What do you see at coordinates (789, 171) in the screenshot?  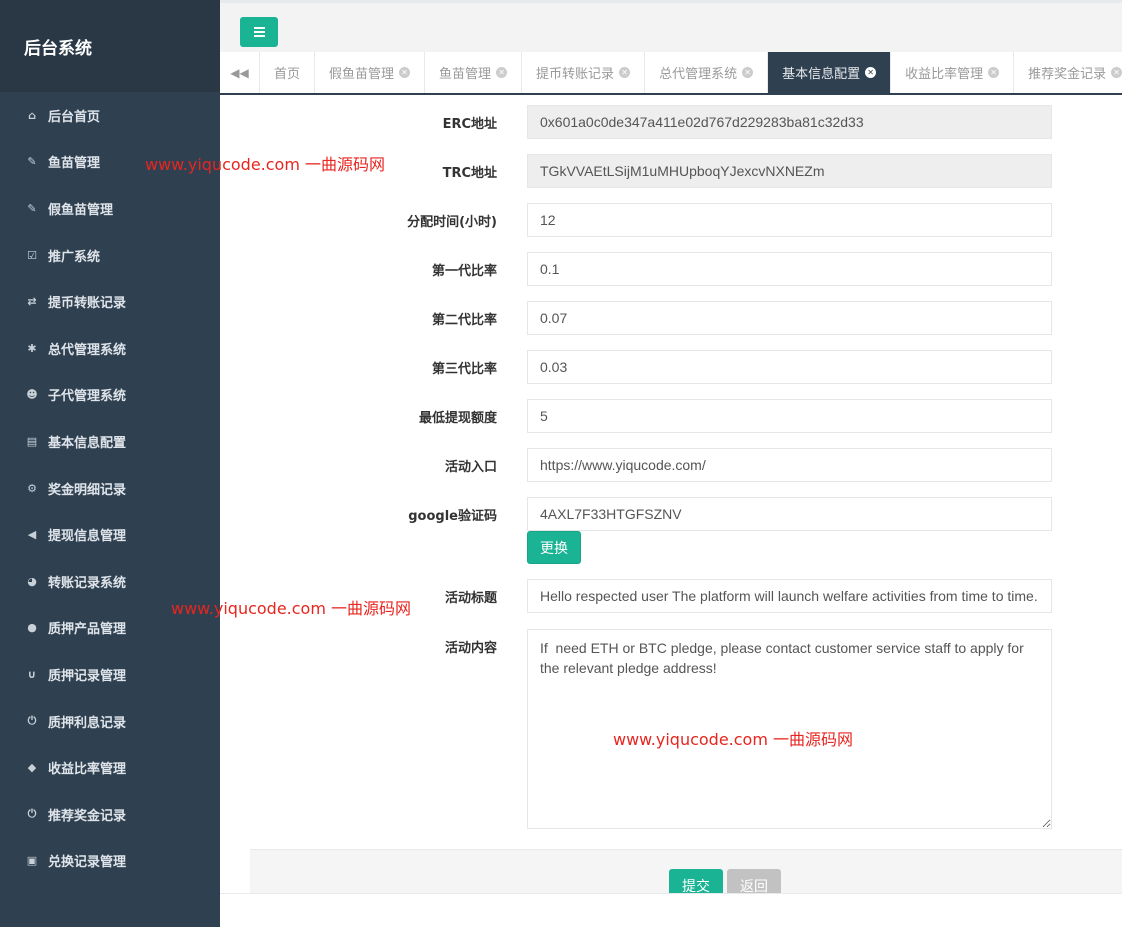 I see `trc-address-input` at bounding box center [789, 171].